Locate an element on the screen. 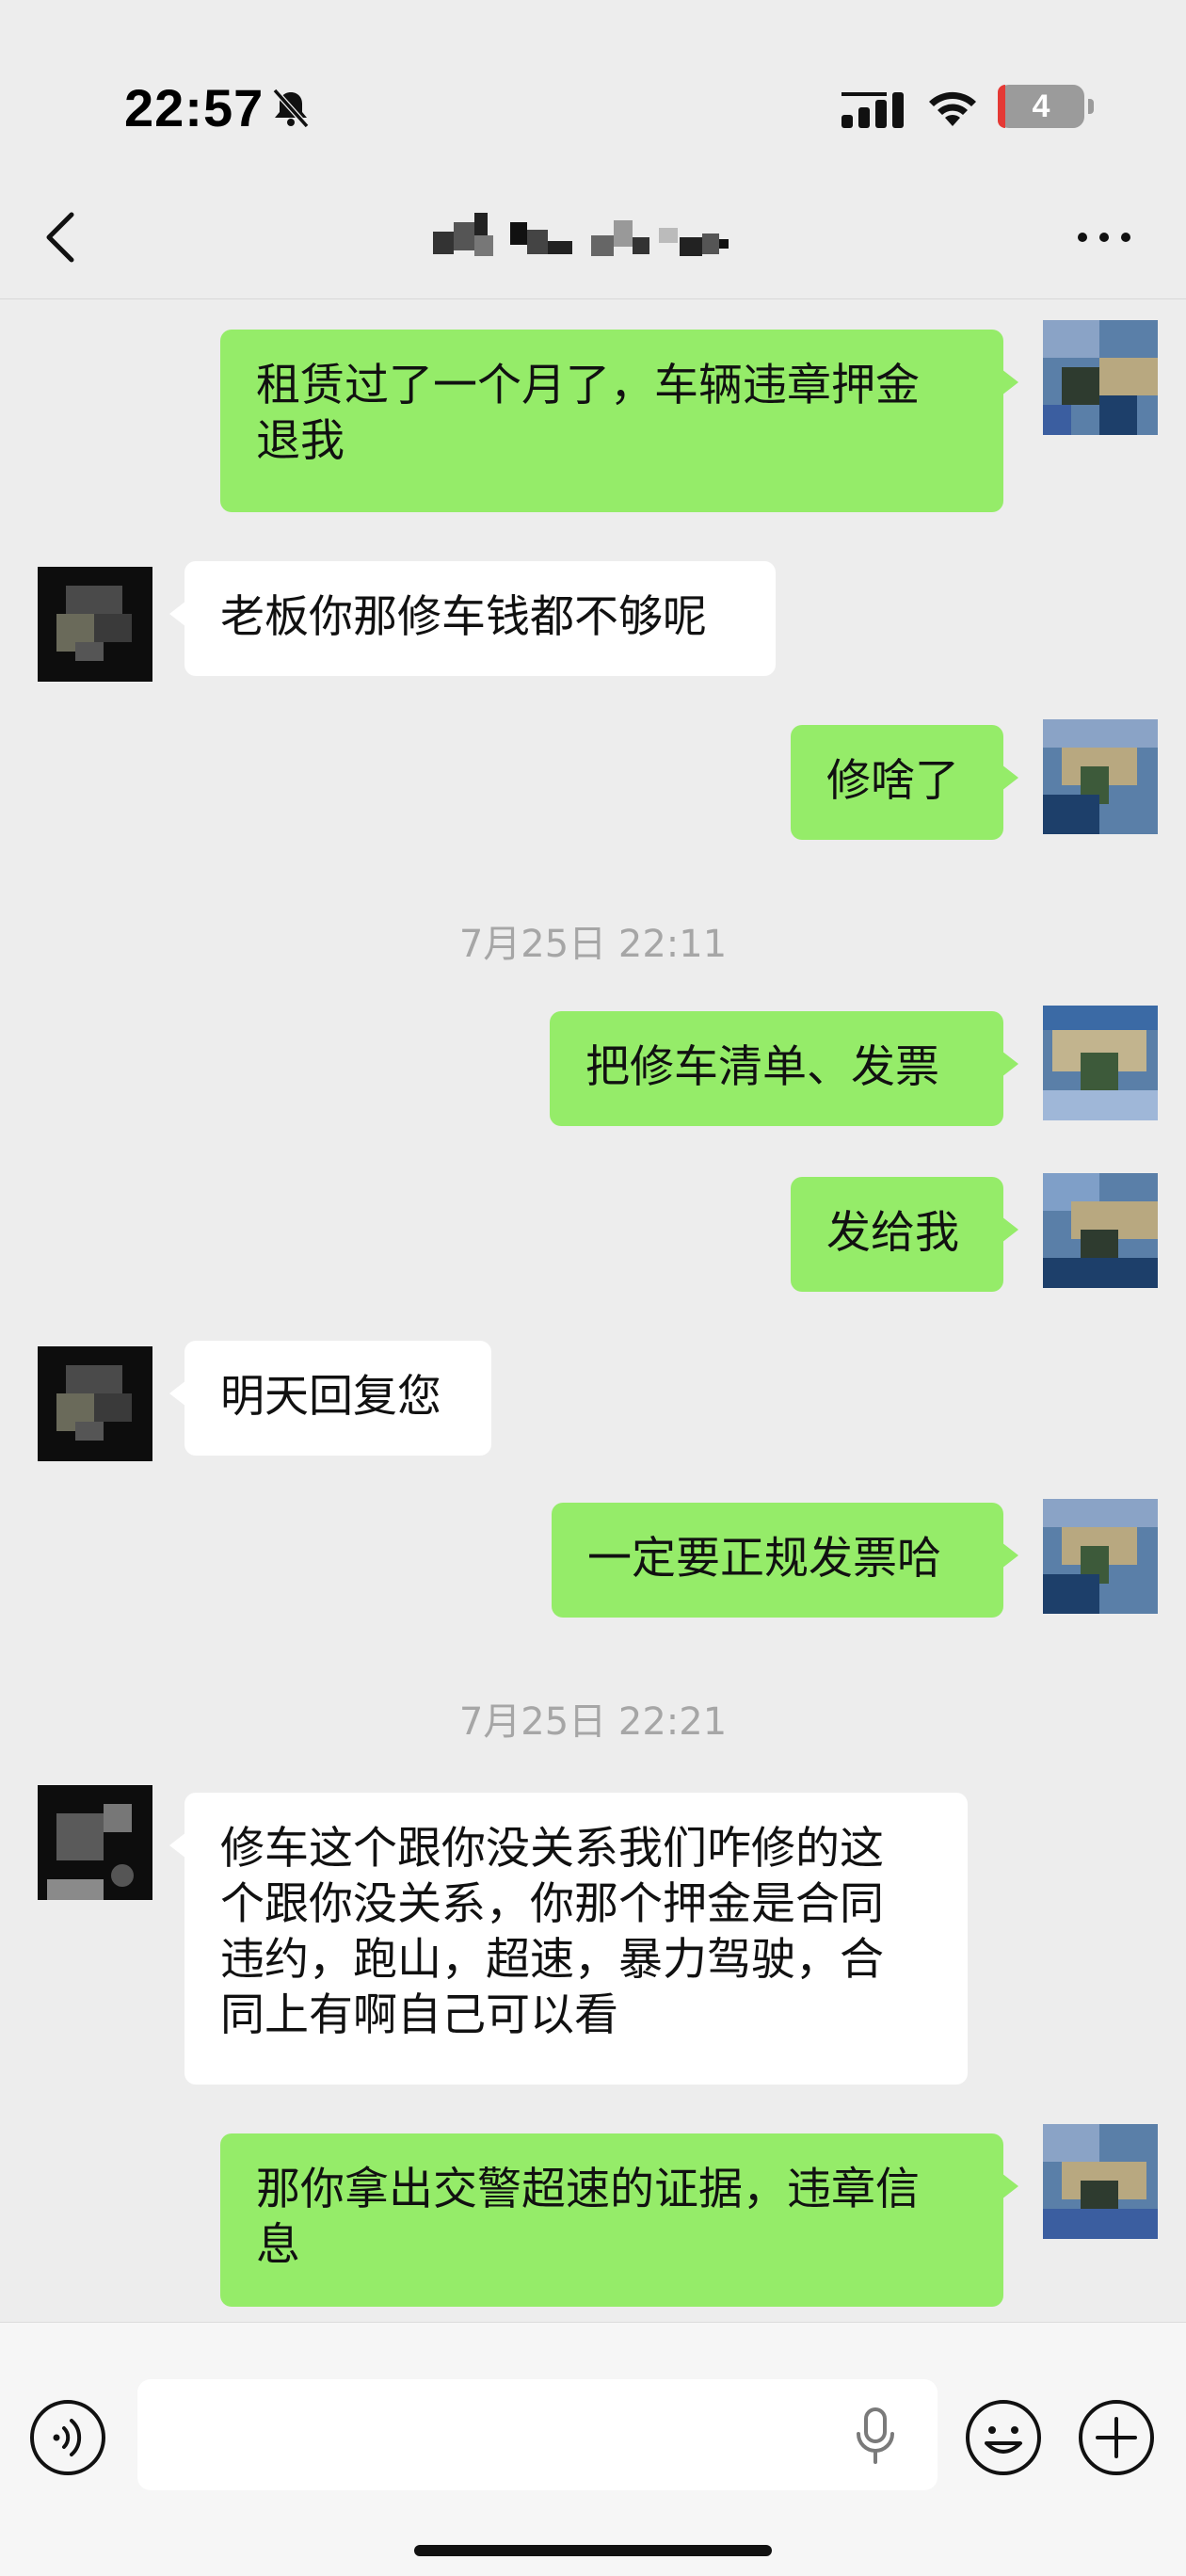  chevron-left-icon is located at coordinates (62, 237).